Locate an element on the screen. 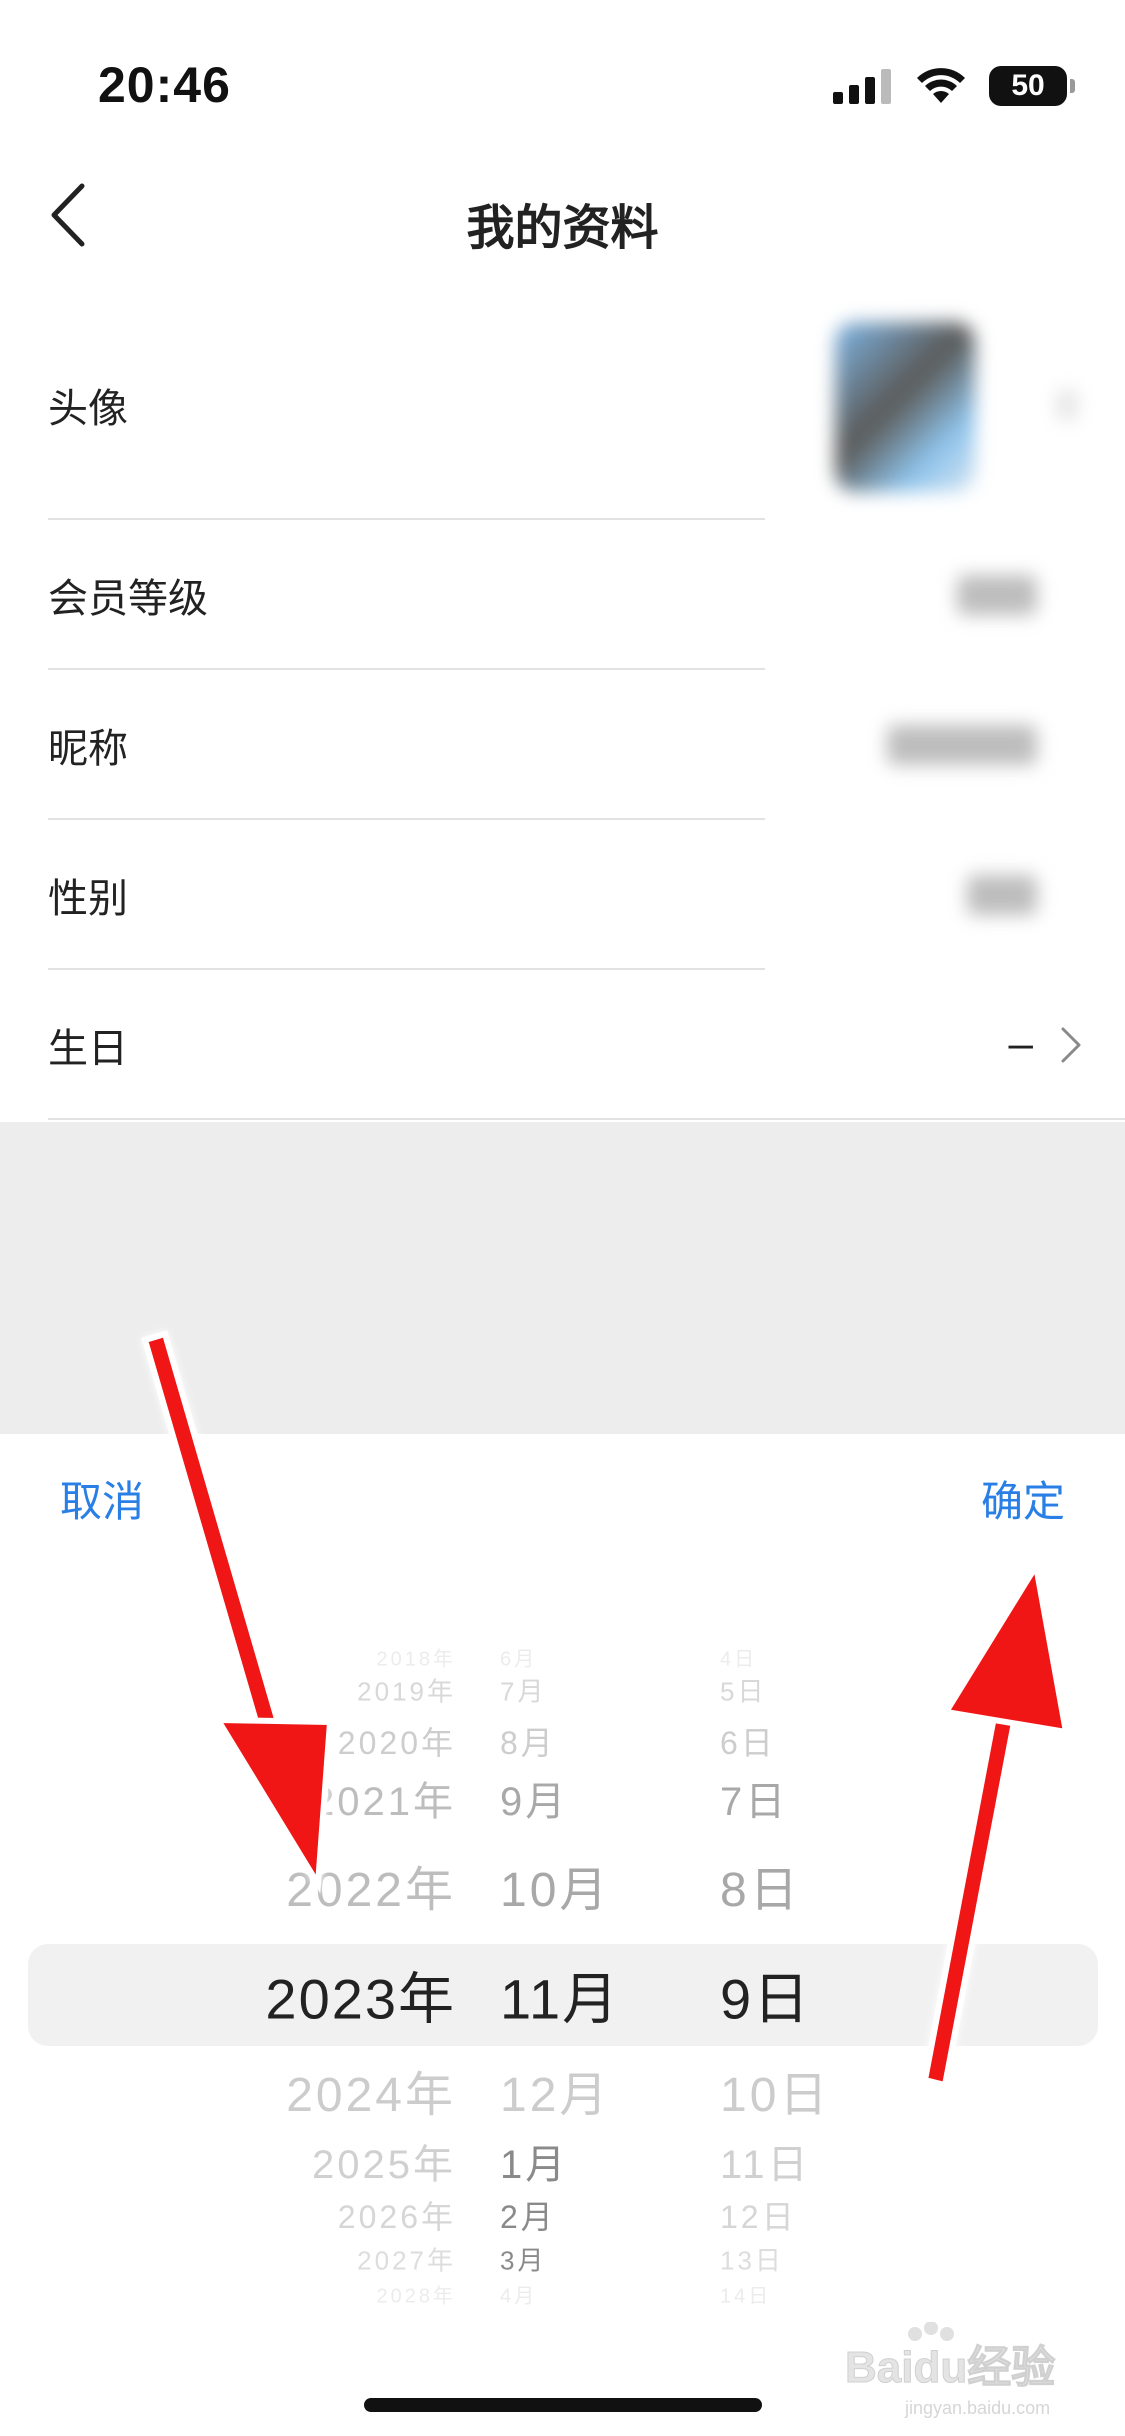  baidu-jingyan-watermark: Baidu经验 jingyan.baidu.com is located at coordinates (965, 2371).